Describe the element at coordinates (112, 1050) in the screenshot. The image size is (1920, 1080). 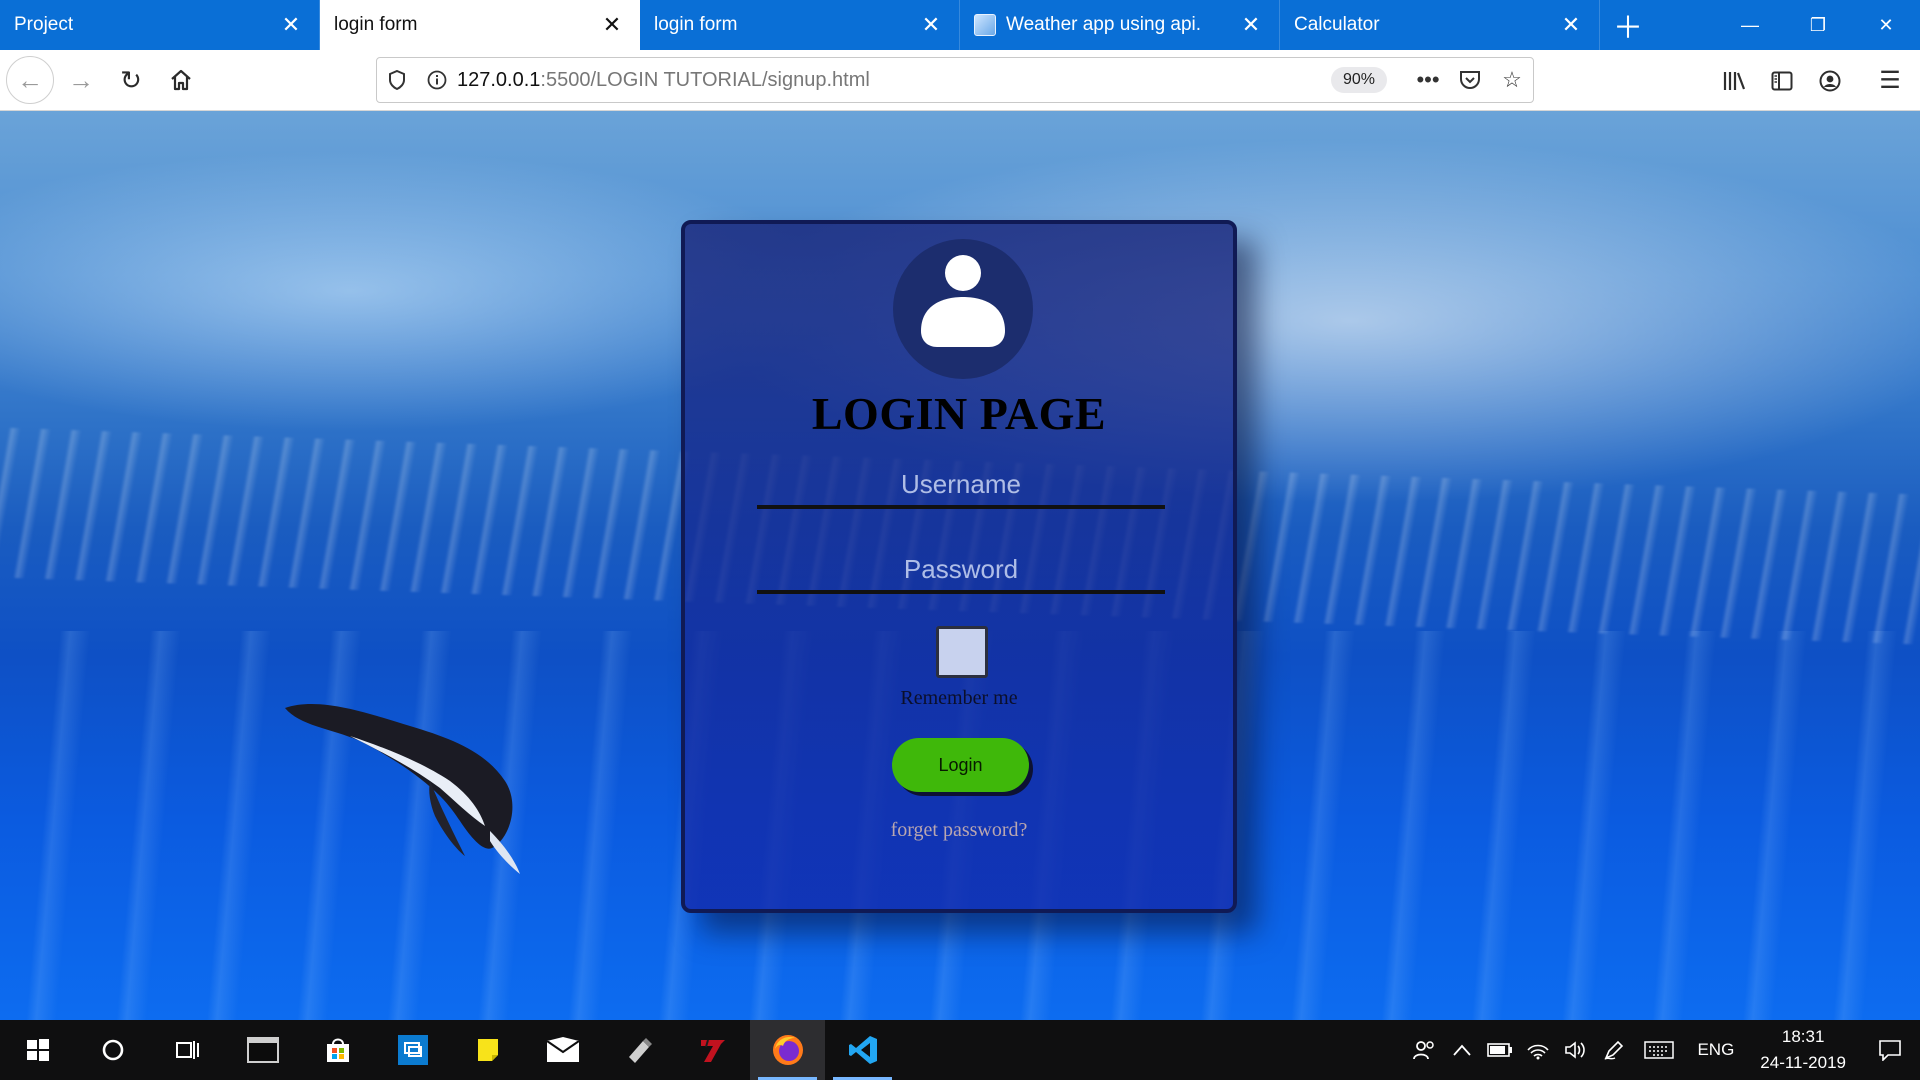
I see `cortana-icon` at that location.